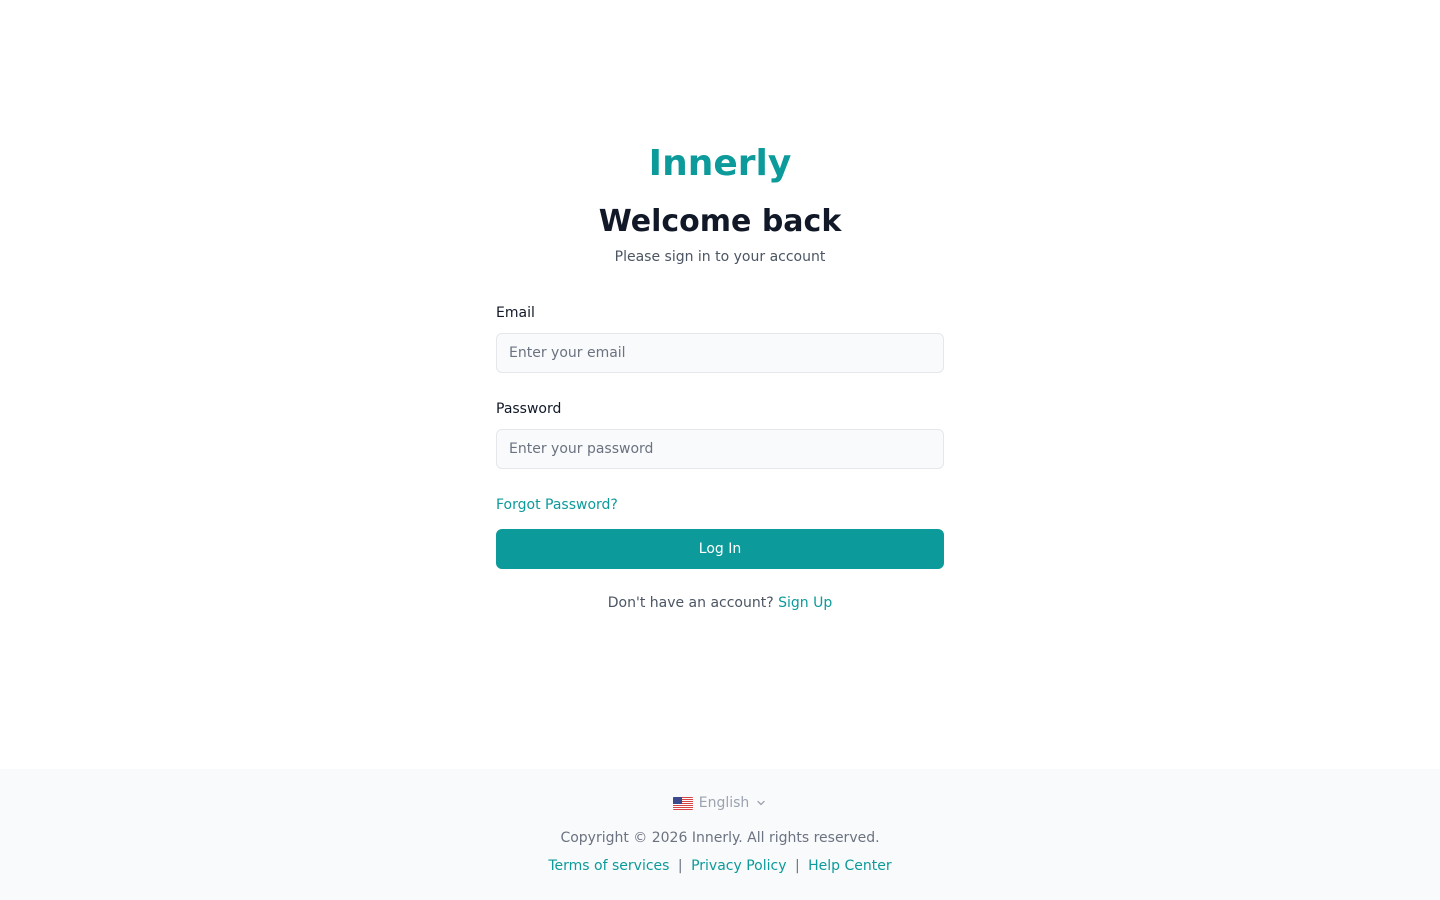 This screenshot has width=1440, height=900. Describe the element at coordinates (682, 803) in the screenshot. I see `us-flag-icon` at that location.